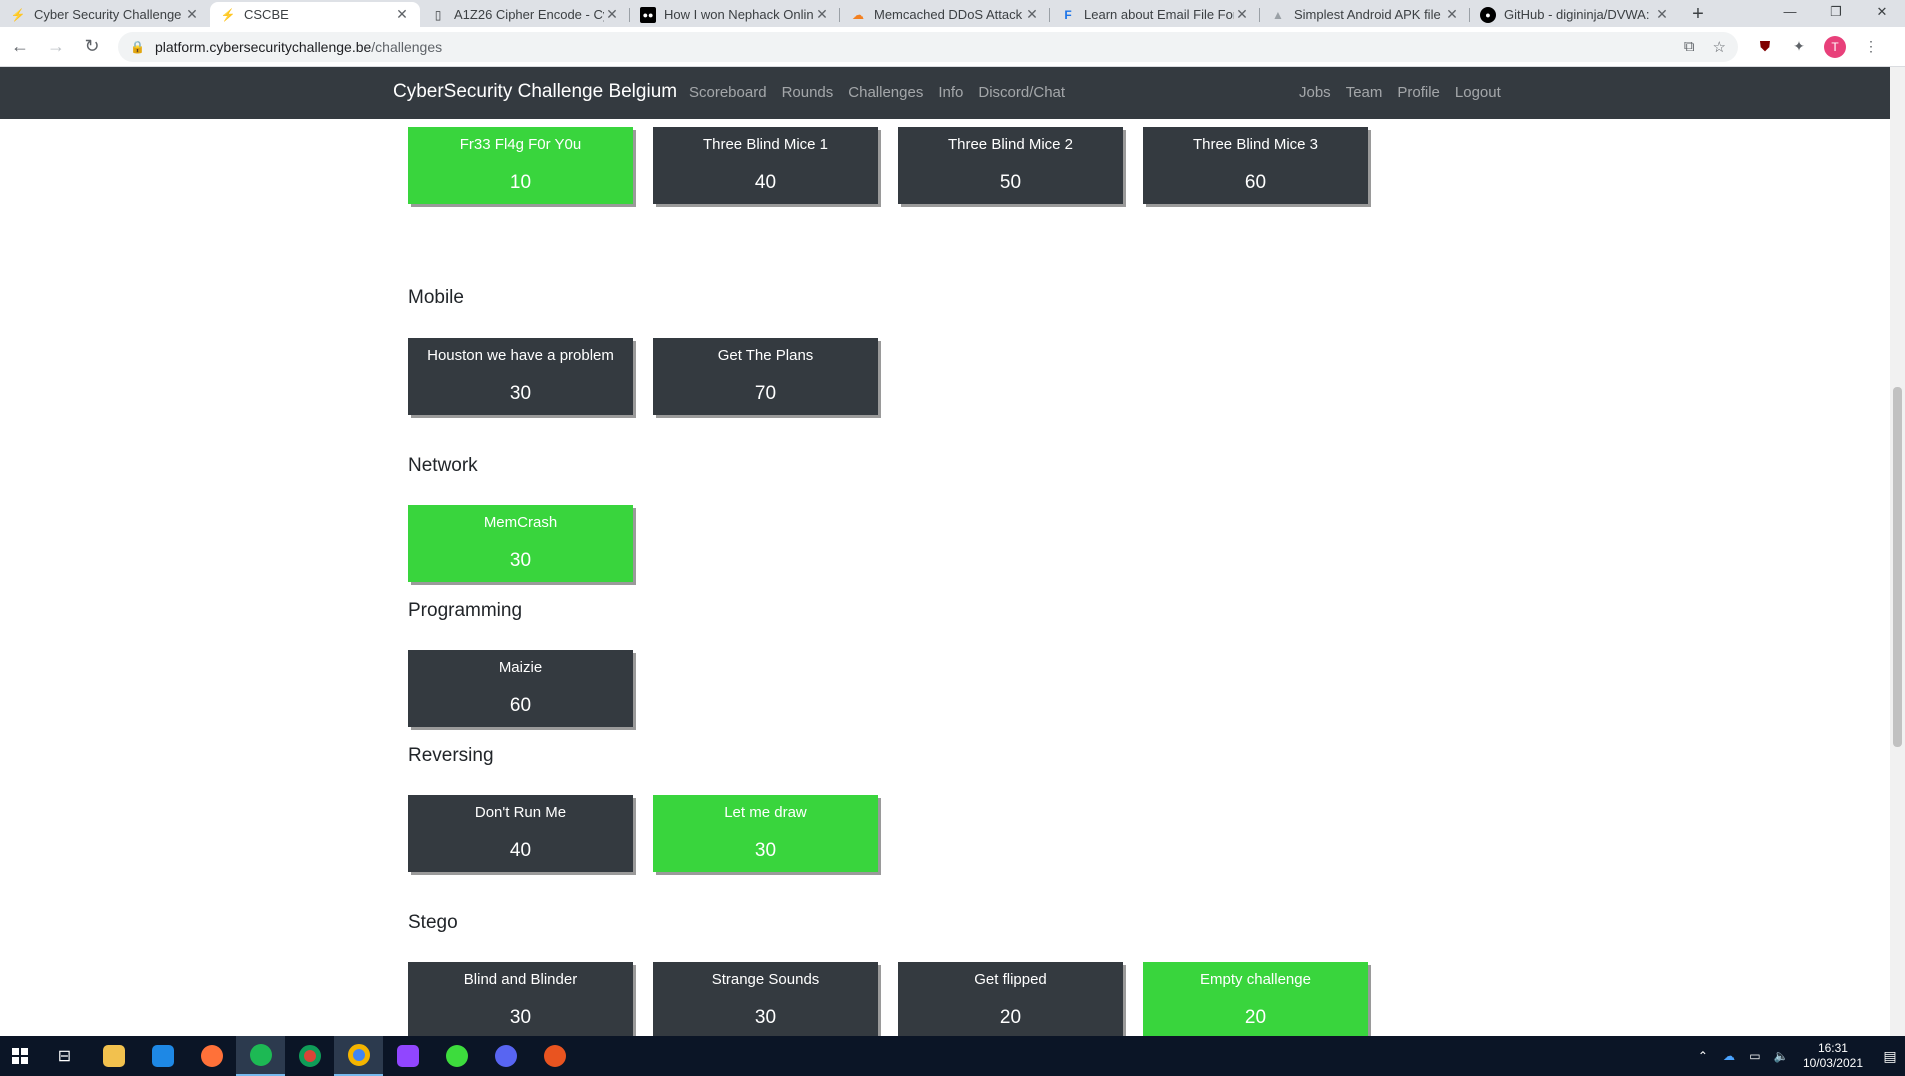 The width and height of the screenshot is (1905, 1076). What do you see at coordinates (505, 1056) in the screenshot?
I see `discord-icon` at bounding box center [505, 1056].